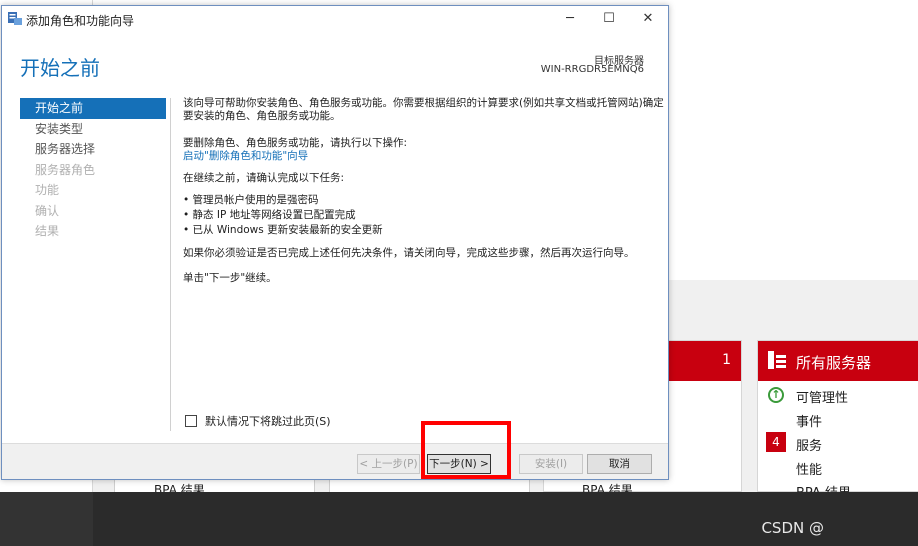  Describe the element at coordinates (264, 178) in the screenshot. I see `before-continue-text: 在继续之前，请确认完成以下任务:` at that location.